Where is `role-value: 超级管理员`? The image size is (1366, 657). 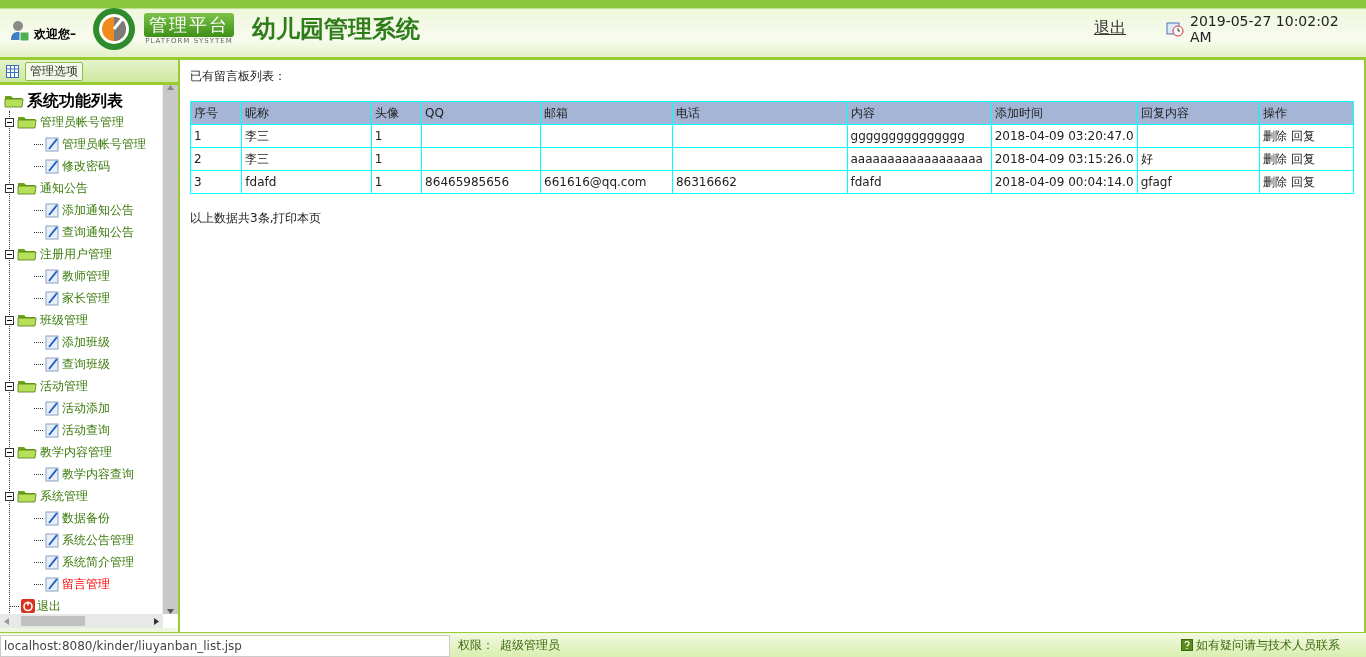 role-value: 超级管理员 is located at coordinates (530, 645).